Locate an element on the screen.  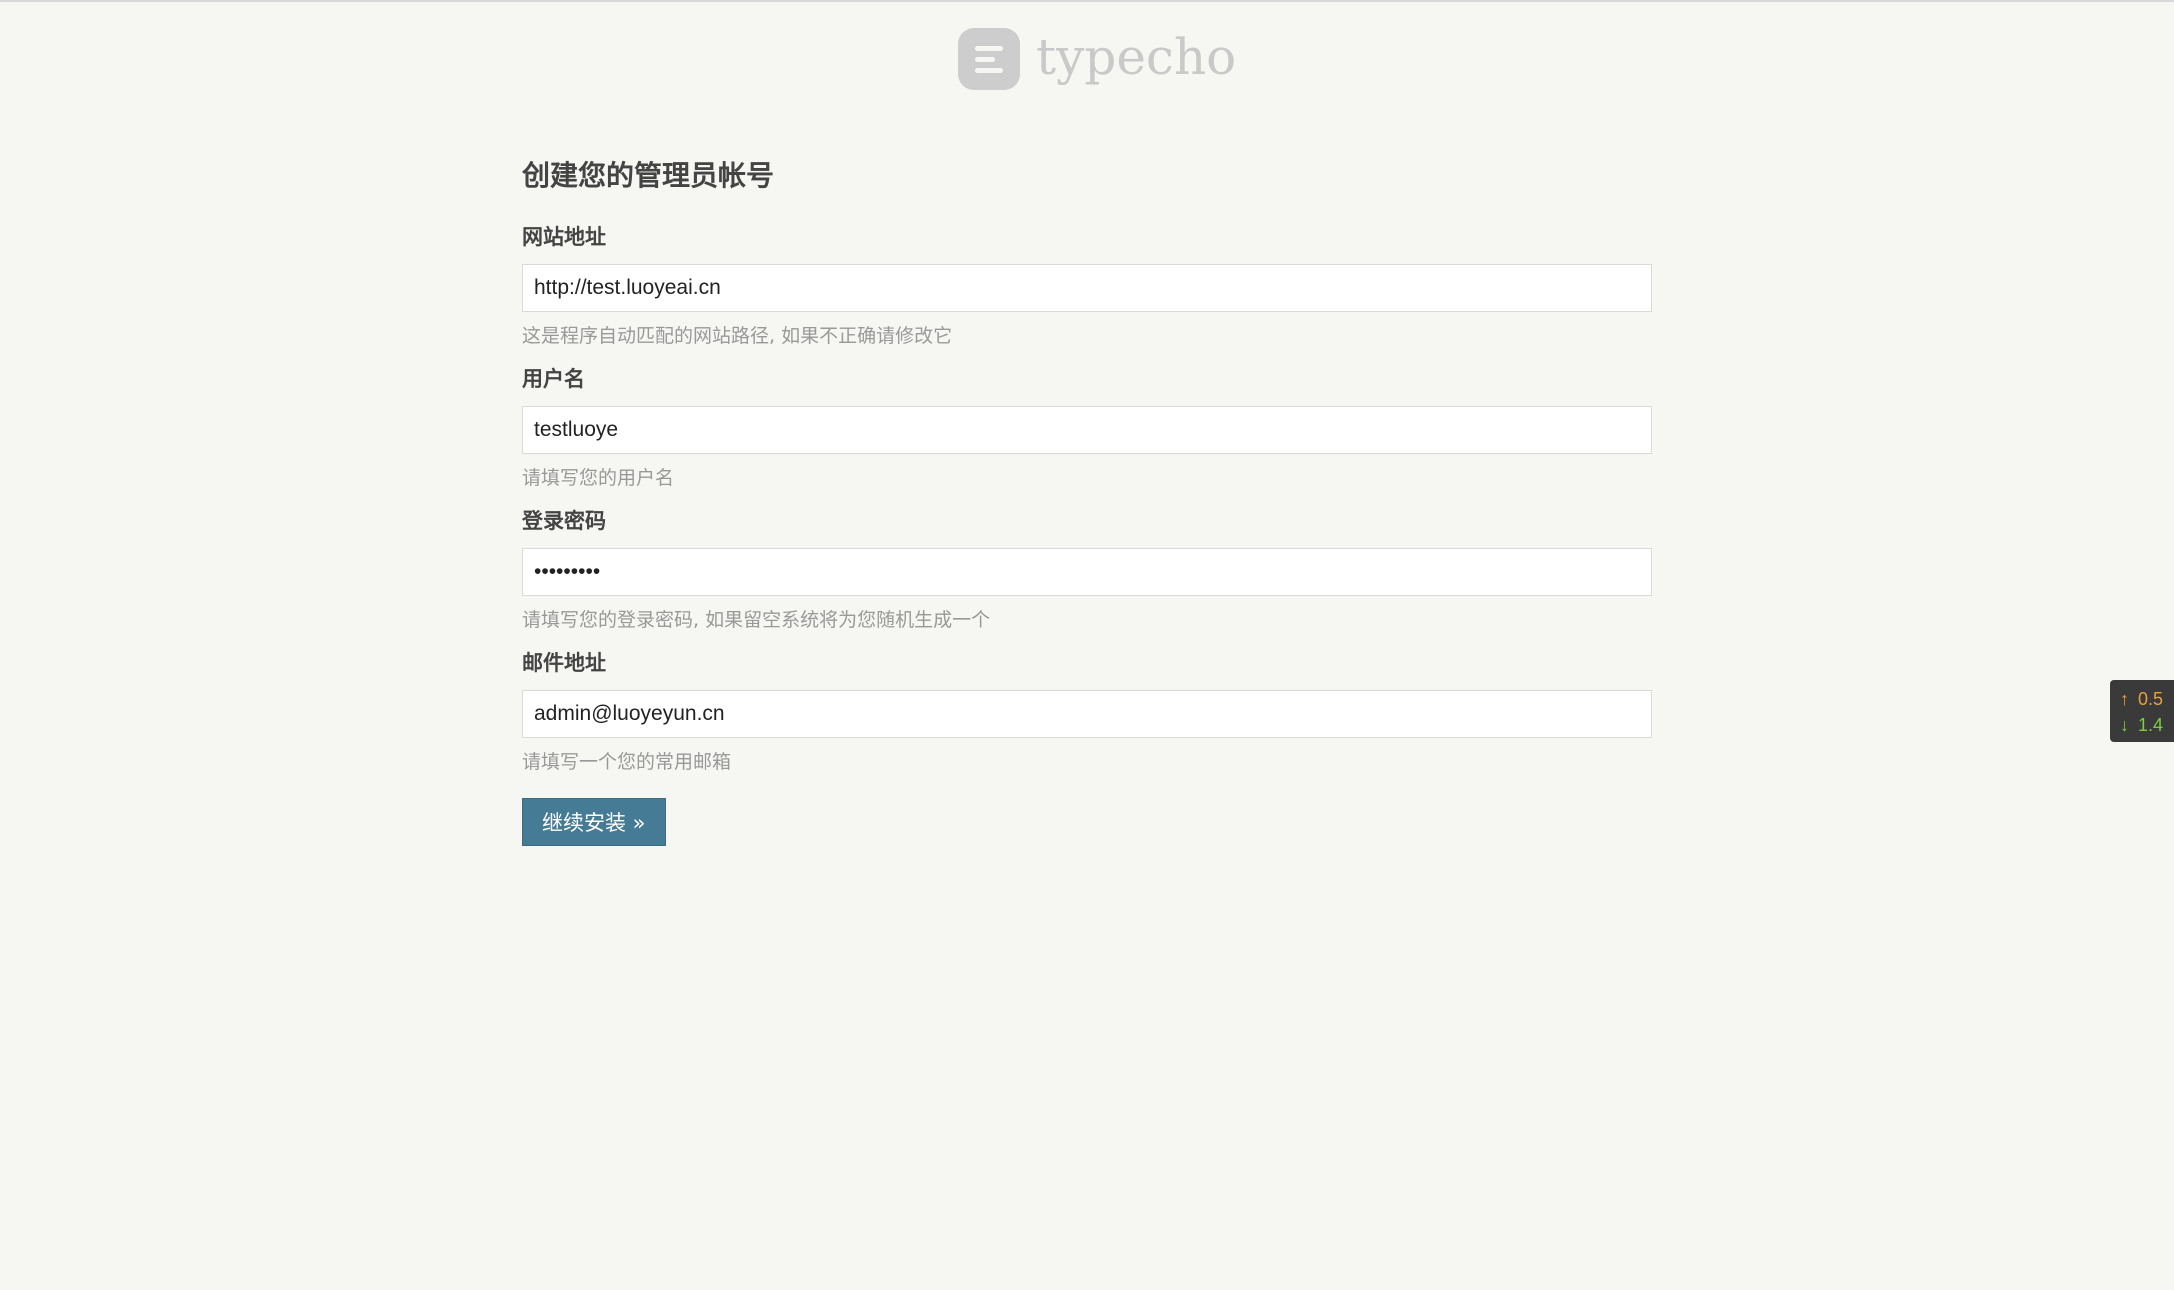
field-password: 登录密码 请填写您的登录密码, 如果留空系统将为您随机生成一个 is located at coordinates (1087, 570).